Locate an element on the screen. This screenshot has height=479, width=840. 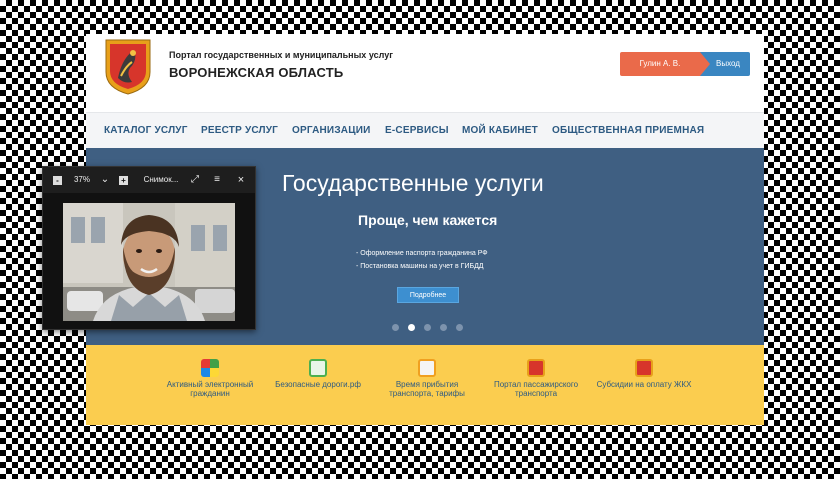
close-icon: × is located at coordinates (241, 180).